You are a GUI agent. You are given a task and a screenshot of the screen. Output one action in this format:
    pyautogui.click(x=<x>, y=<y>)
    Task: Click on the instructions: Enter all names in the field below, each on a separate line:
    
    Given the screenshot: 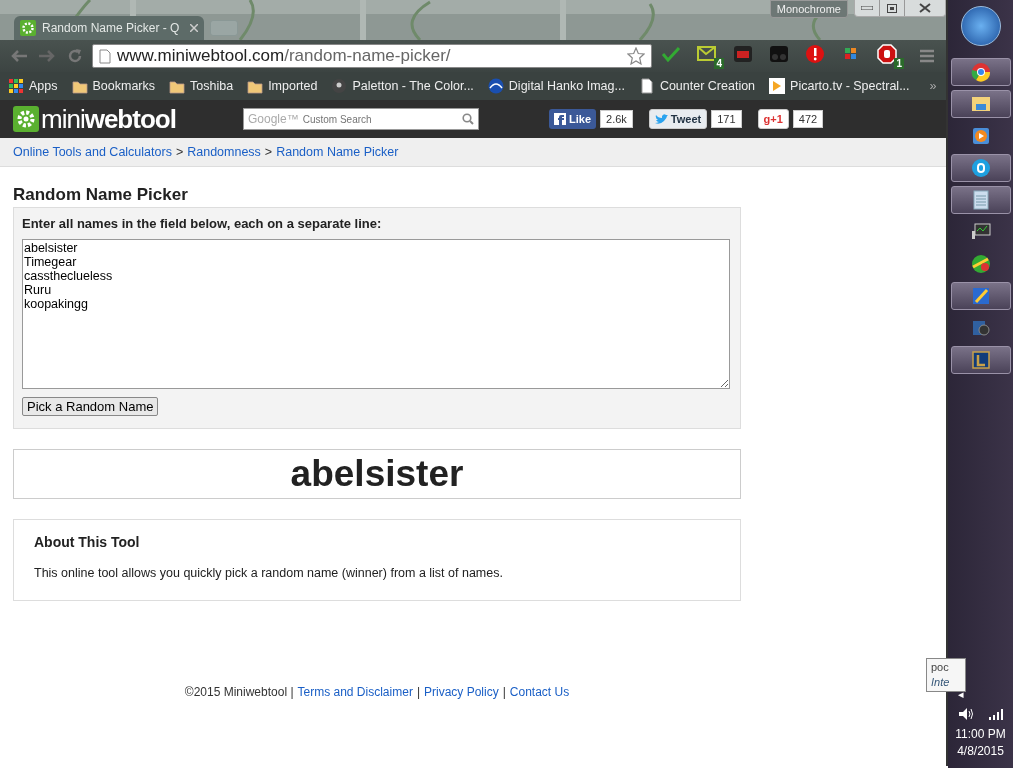 What is the action you would take?
    pyautogui.click(x=202, y=223)
    